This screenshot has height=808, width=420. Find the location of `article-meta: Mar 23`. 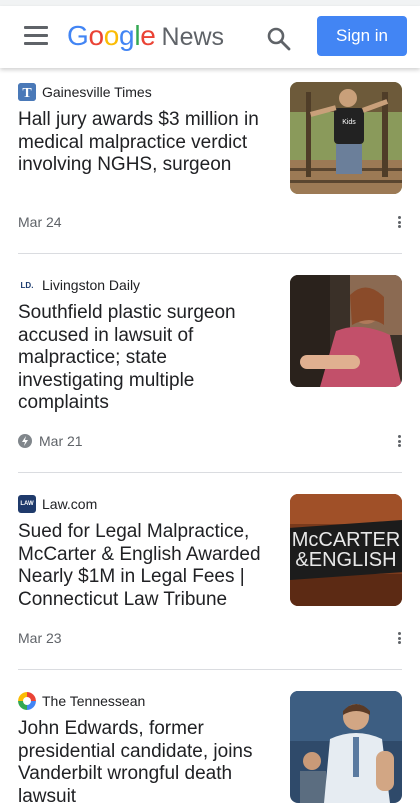

article-meta: Mar 23 is located at coordinates (40, 638).